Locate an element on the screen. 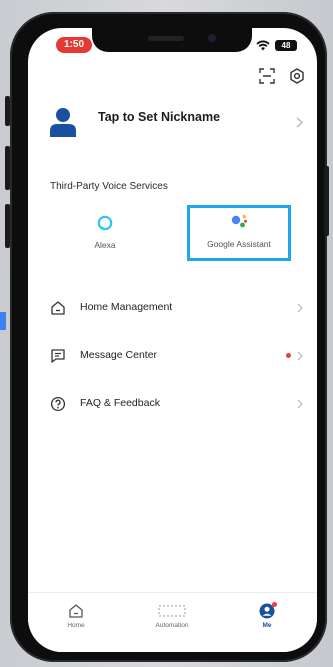 Image resolution: width=333 pixels, height=667 pixels. tab-me: Me is located at coordinates (267, 615).